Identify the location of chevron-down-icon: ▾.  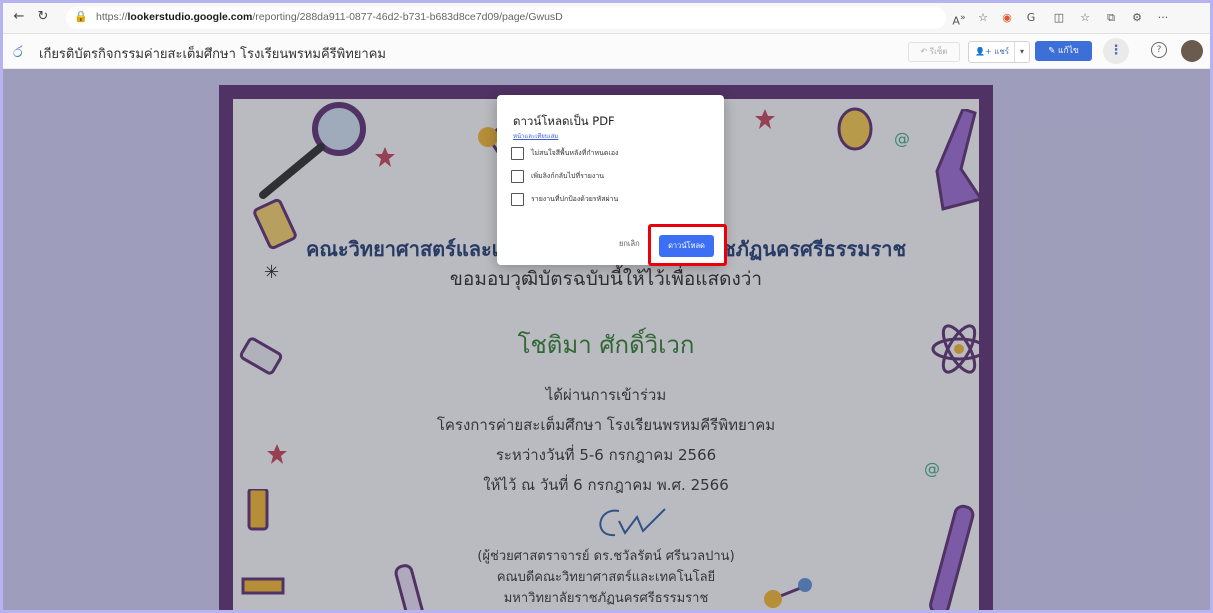
(1021, 52).